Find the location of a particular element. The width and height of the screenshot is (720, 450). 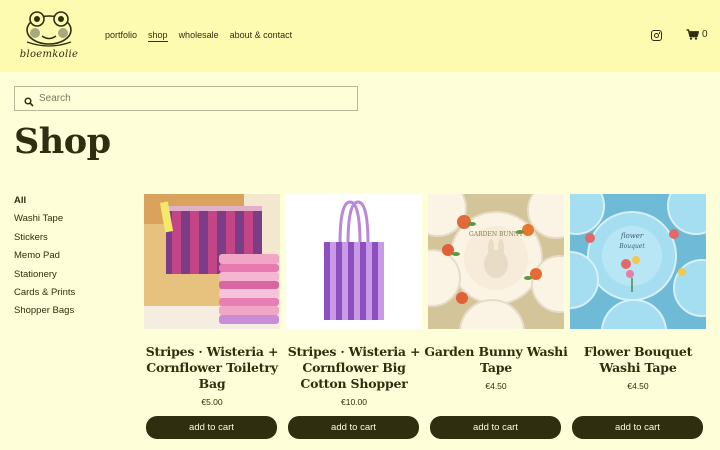

page-title: Shop is located at coordinates (62, 141).